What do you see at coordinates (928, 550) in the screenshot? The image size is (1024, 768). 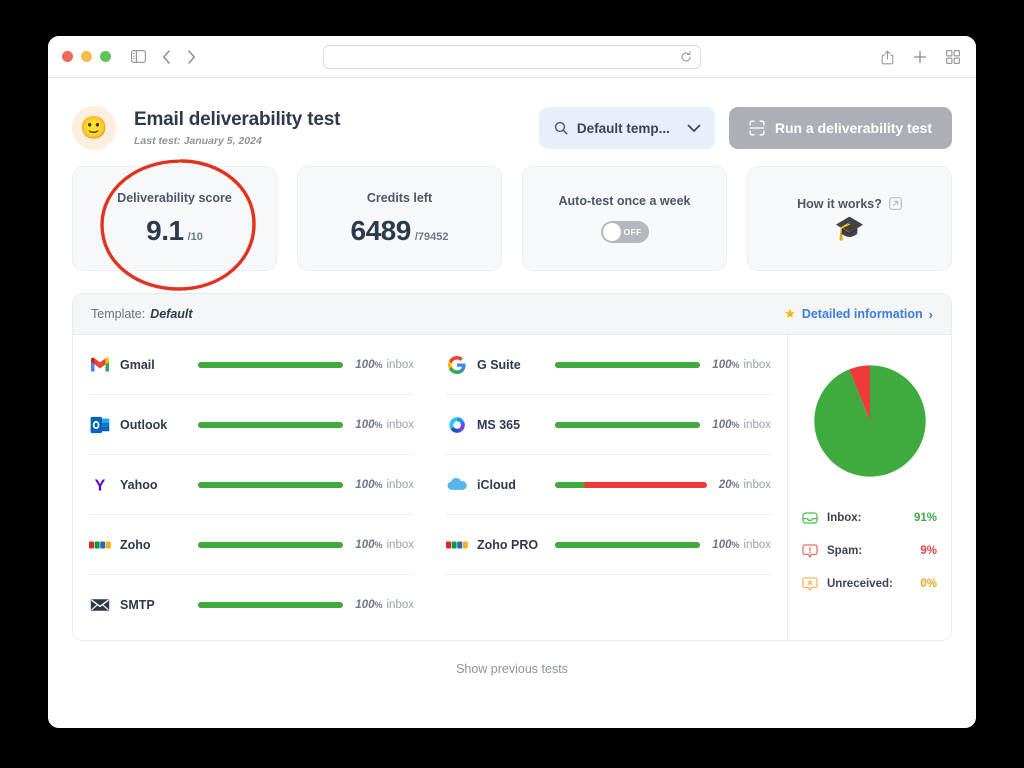 I see `legend-value: 9%` at bounding box center [928, 550].